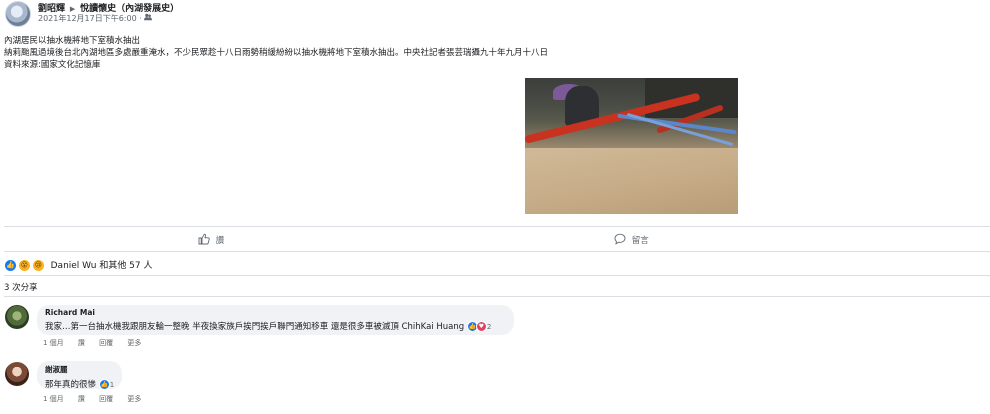 The width and height of the screenshot is (990, 414). I want to click on commenter-name: 謝淑麗, so click(79, 369).